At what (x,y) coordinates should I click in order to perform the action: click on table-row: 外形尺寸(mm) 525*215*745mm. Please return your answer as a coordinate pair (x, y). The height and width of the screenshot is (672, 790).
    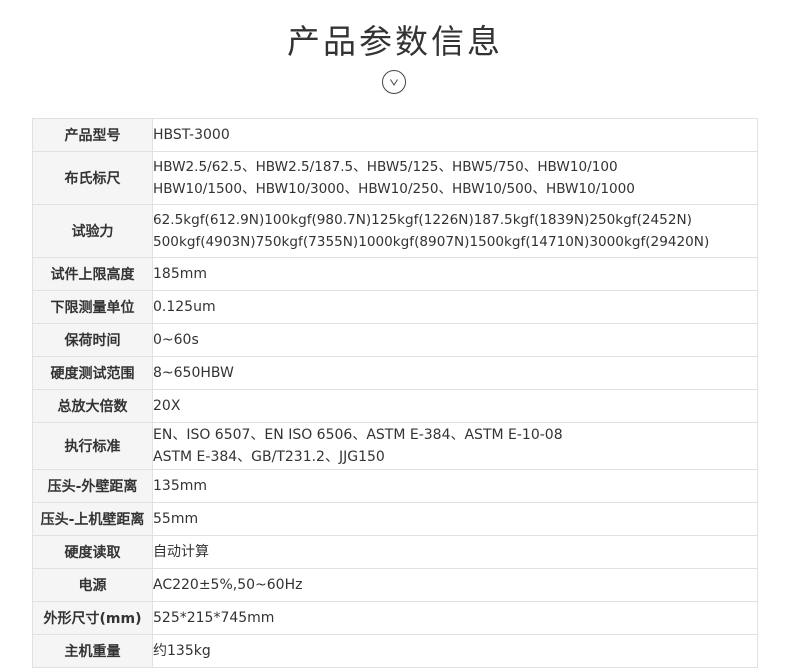
    Looking at the image, I should click on (395, 618).